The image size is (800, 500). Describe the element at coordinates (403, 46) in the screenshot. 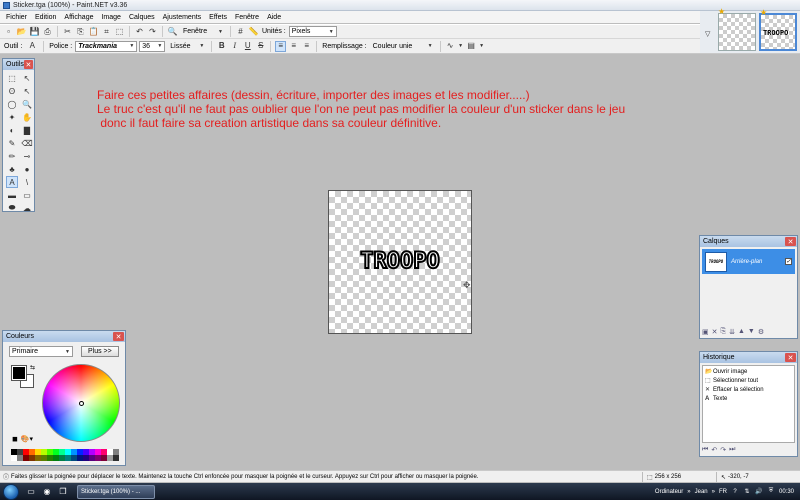

I see `fill-select: Couleur unie ▼` at that location.